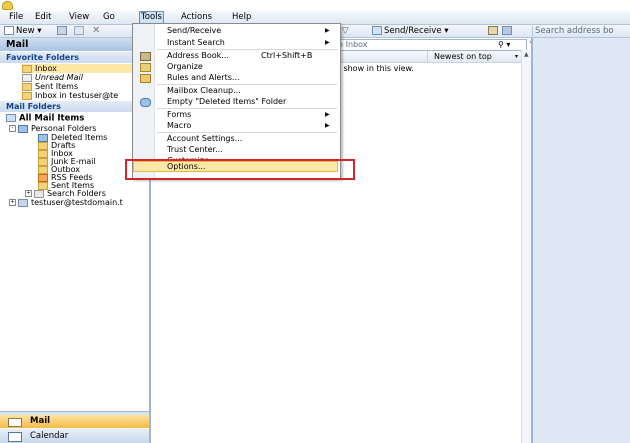 Image resolution: width=630 pixels, height=443 pixels. Describe the element at coordinates (145, 67) in the screenshot. I see `organize-icon` at that location.